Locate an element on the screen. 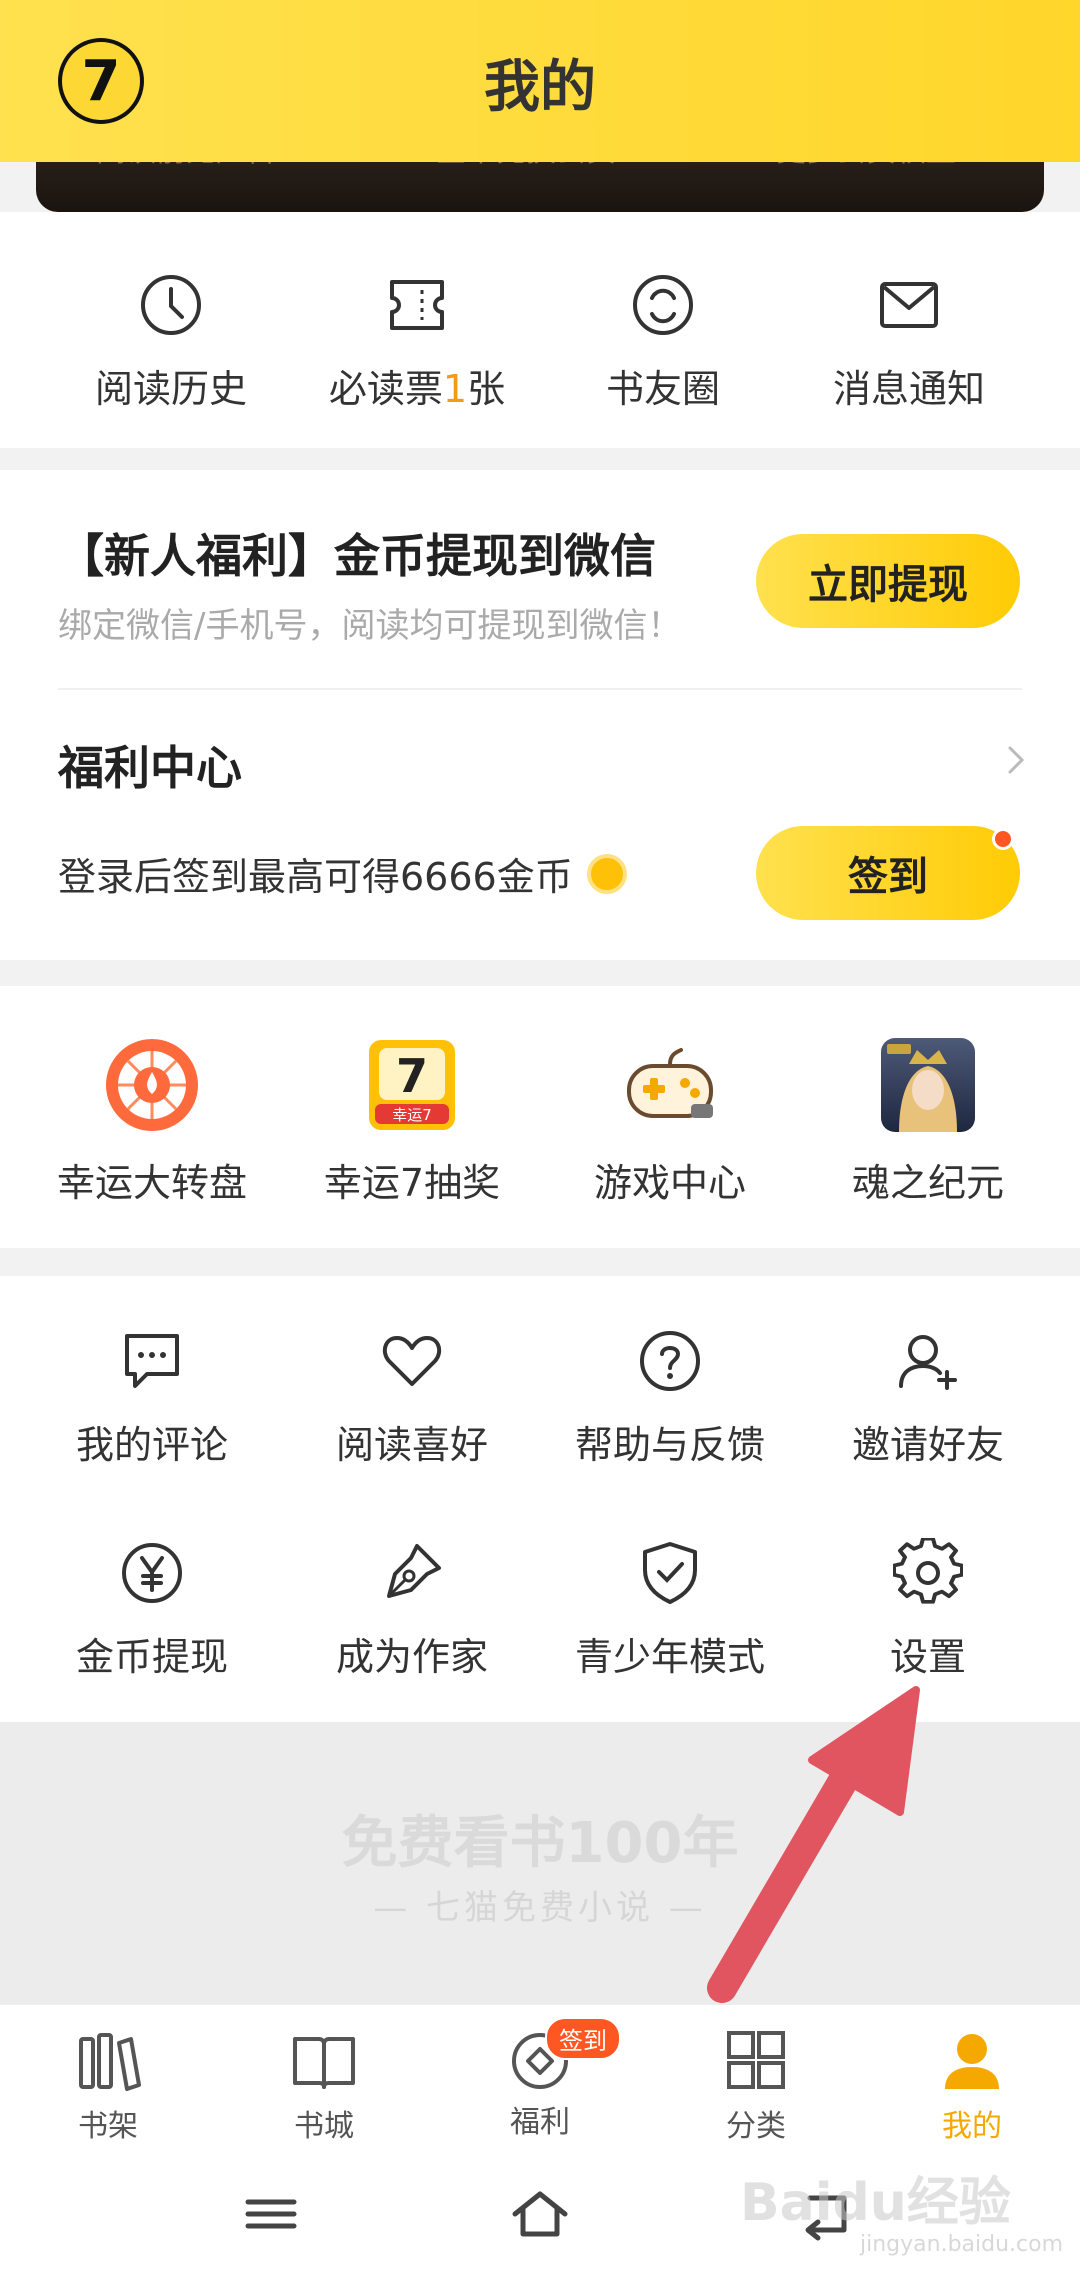 The height and width of the screenshot is (2280, 1080). messages-button: 消息通知 is located at coordinates (909, 341).